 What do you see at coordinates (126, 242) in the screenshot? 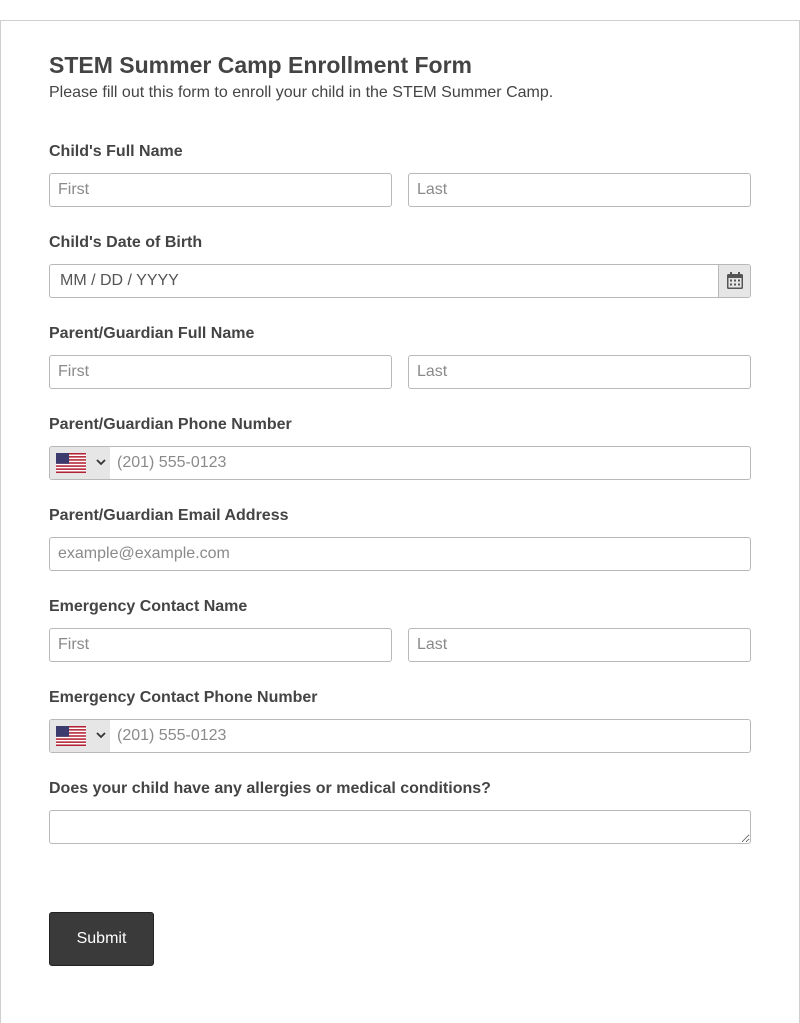
I see `child-dob-label: Child's Date of Birth` at bounding box center [126, 242].